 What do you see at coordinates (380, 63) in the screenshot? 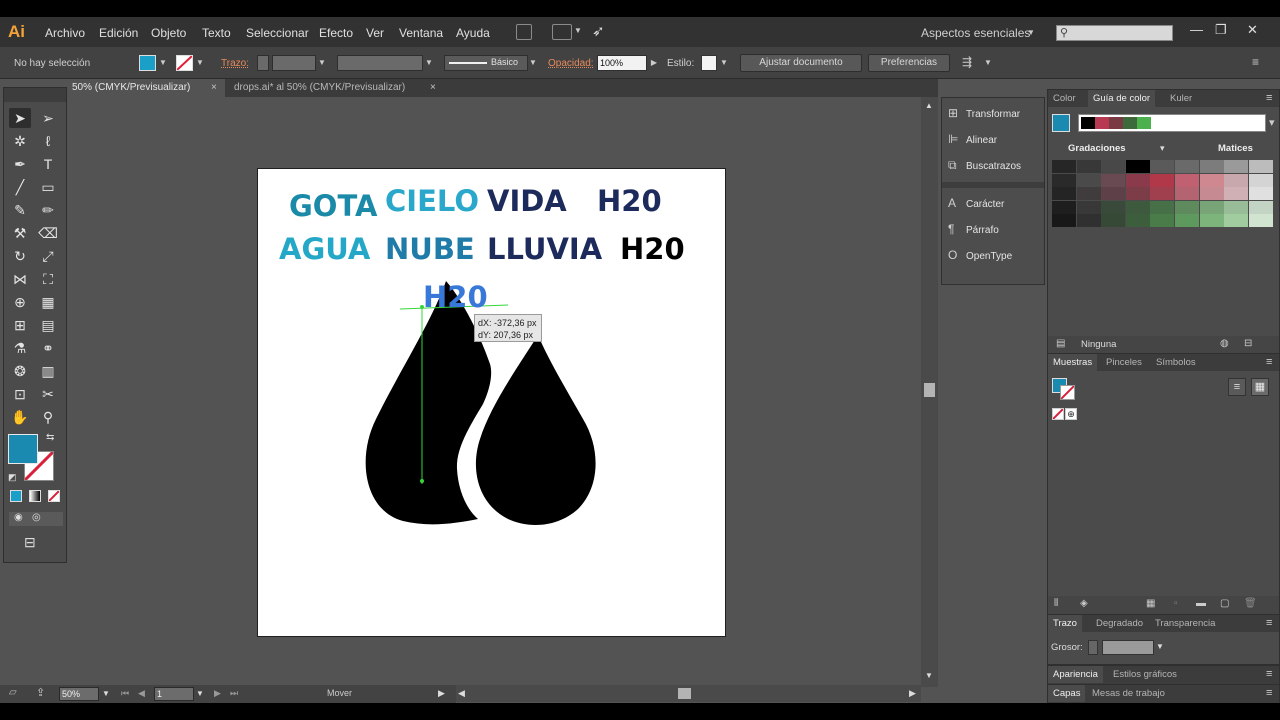
I see `variable-width-field` at bounding box center [380, 63].